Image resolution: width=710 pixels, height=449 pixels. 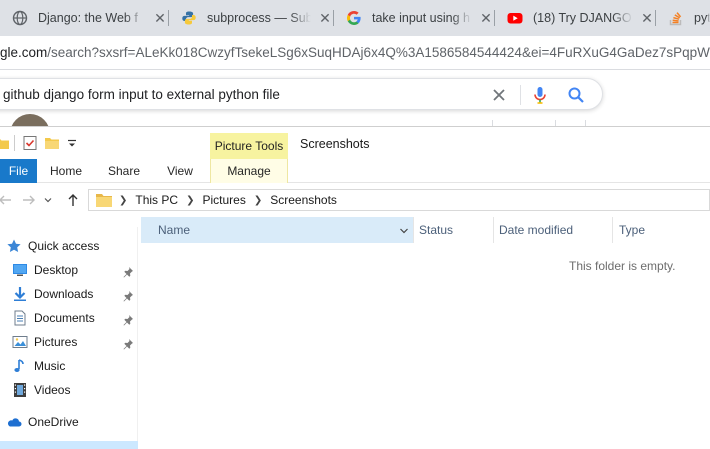 I want to click on tab-manage: Manage, so click(x=249, y=171).